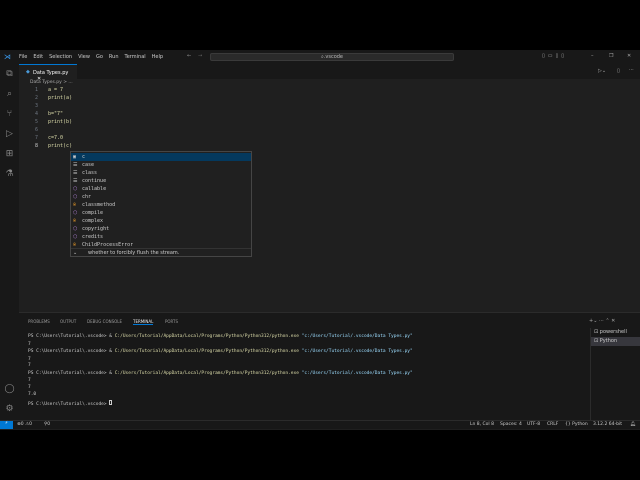  Describe the element at coordinates (161, 157) in the screenshot. I see `suggestion-item: ▣ c` at that location.